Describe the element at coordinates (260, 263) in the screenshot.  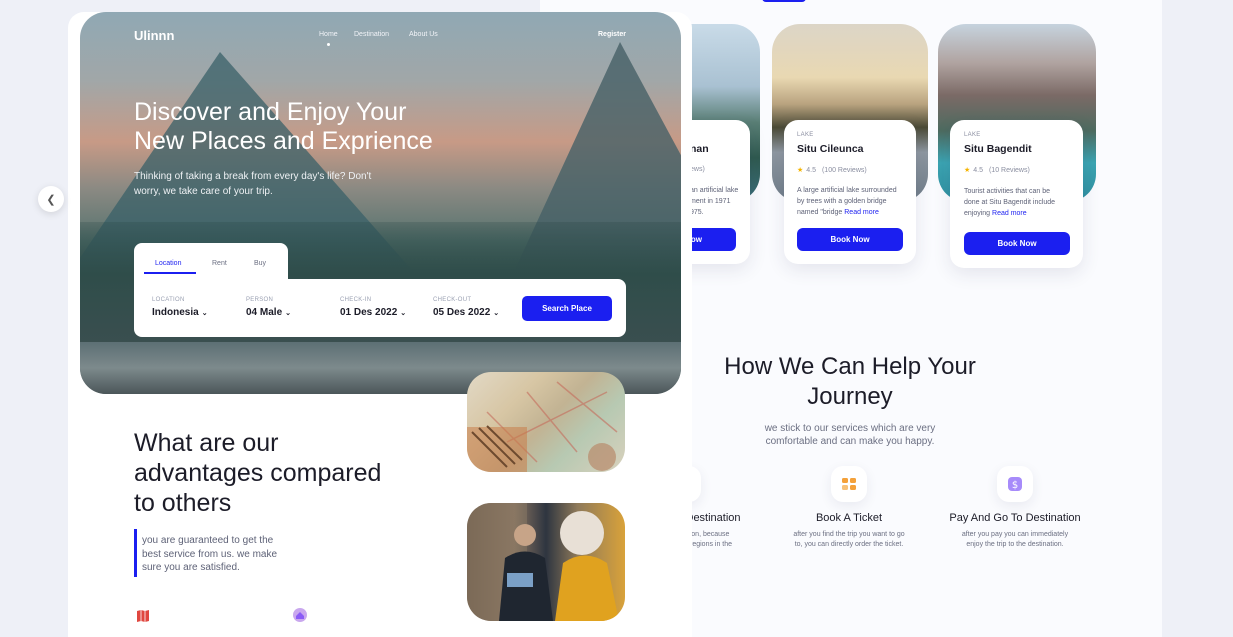
I see `tab-buy: Buy` at that location.